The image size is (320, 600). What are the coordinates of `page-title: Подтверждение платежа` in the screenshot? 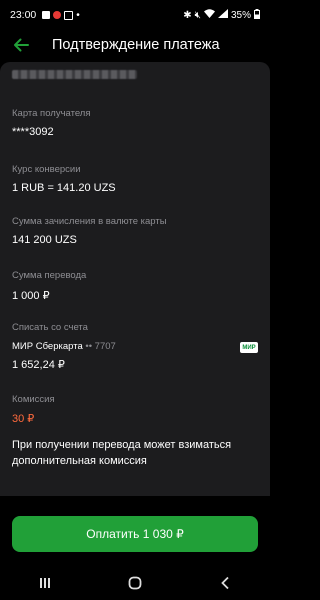 It's located at (136, 45).